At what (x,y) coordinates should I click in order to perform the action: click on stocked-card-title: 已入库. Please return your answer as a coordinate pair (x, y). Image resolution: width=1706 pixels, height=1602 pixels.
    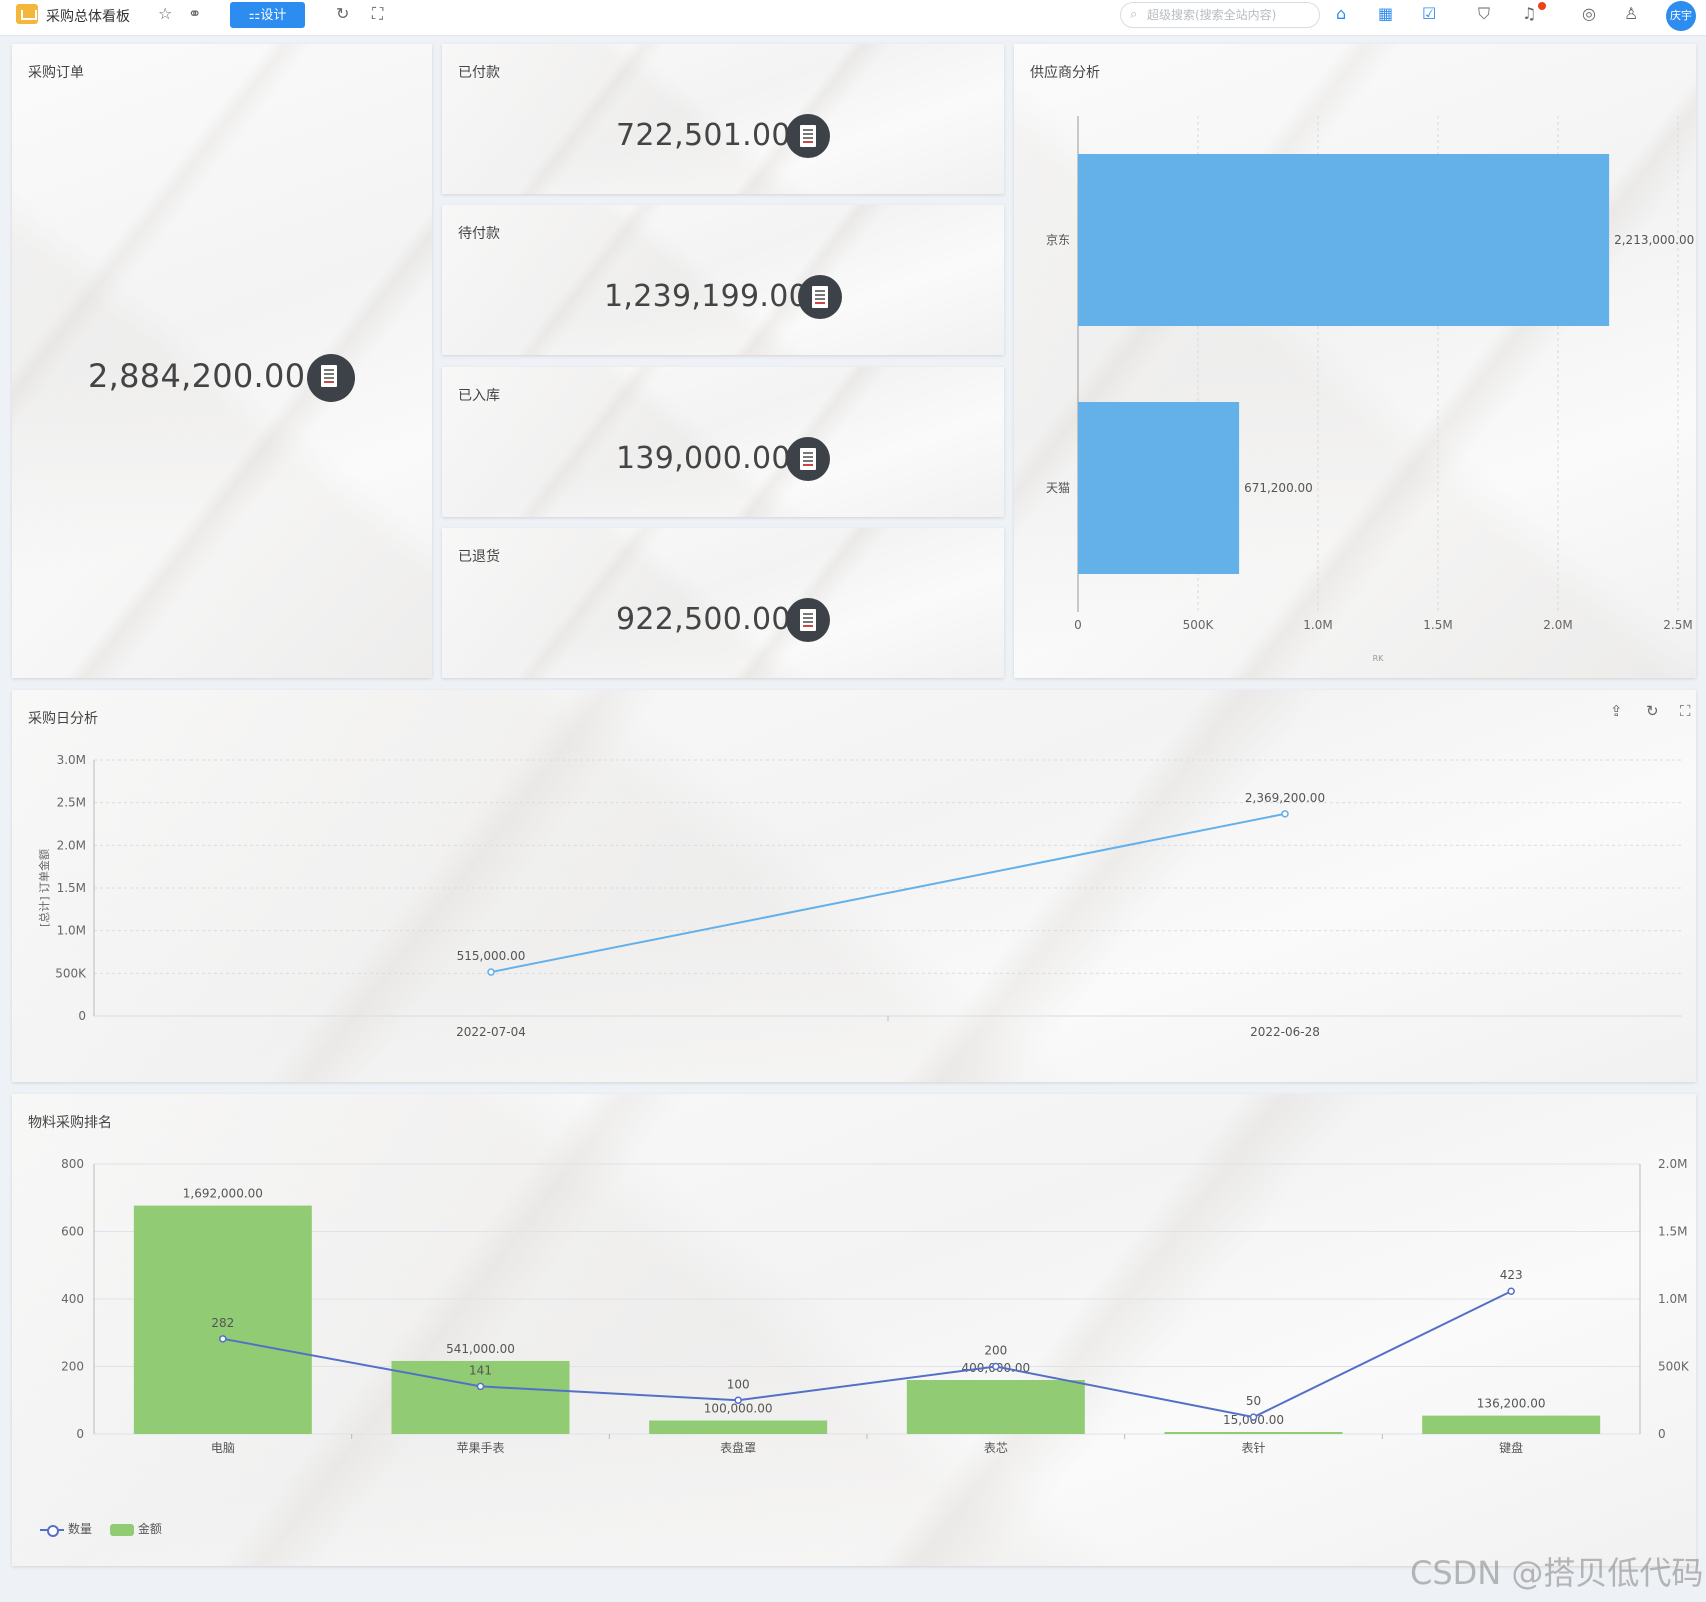
    Looking at the image, I should click on (479, 396).